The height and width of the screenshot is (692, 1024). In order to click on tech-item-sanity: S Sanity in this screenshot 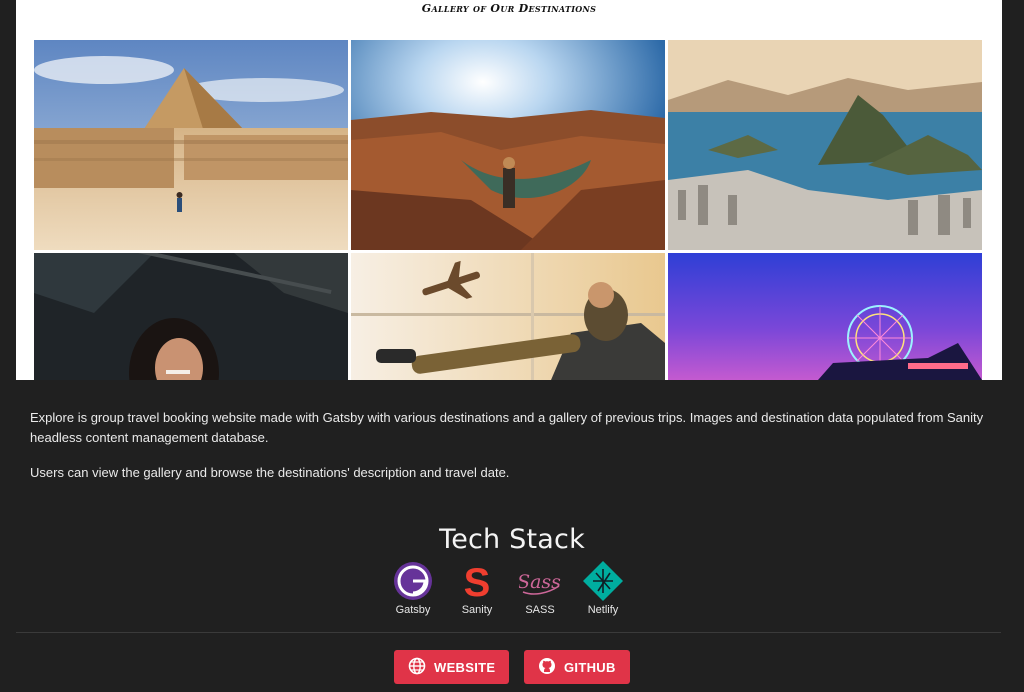, I will do `click(477, 588)`.